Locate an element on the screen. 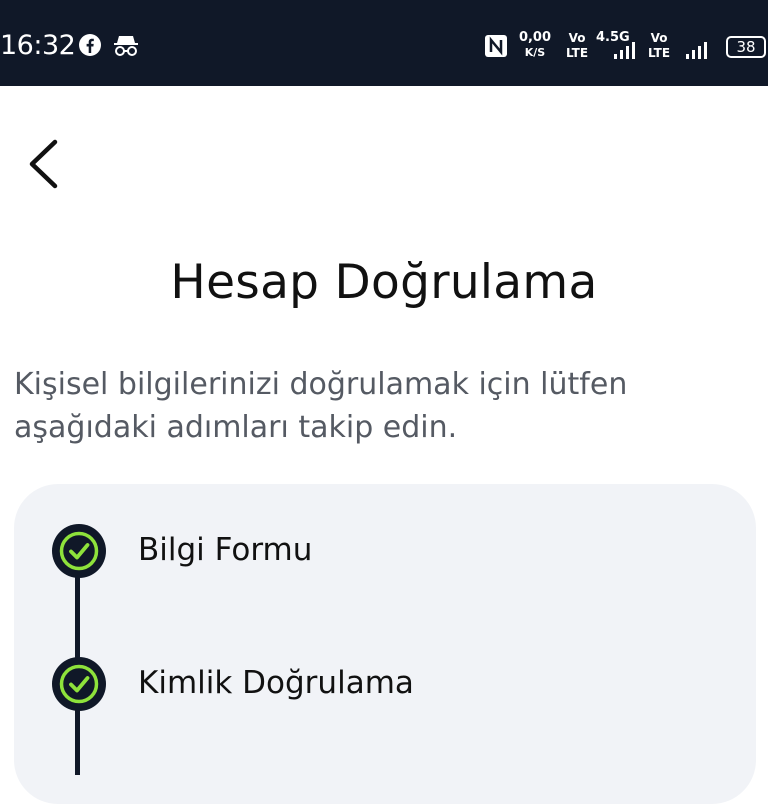 This screenshot has height=804, width=768. lte-label-1: LTE is located at coordinates (577, 53).